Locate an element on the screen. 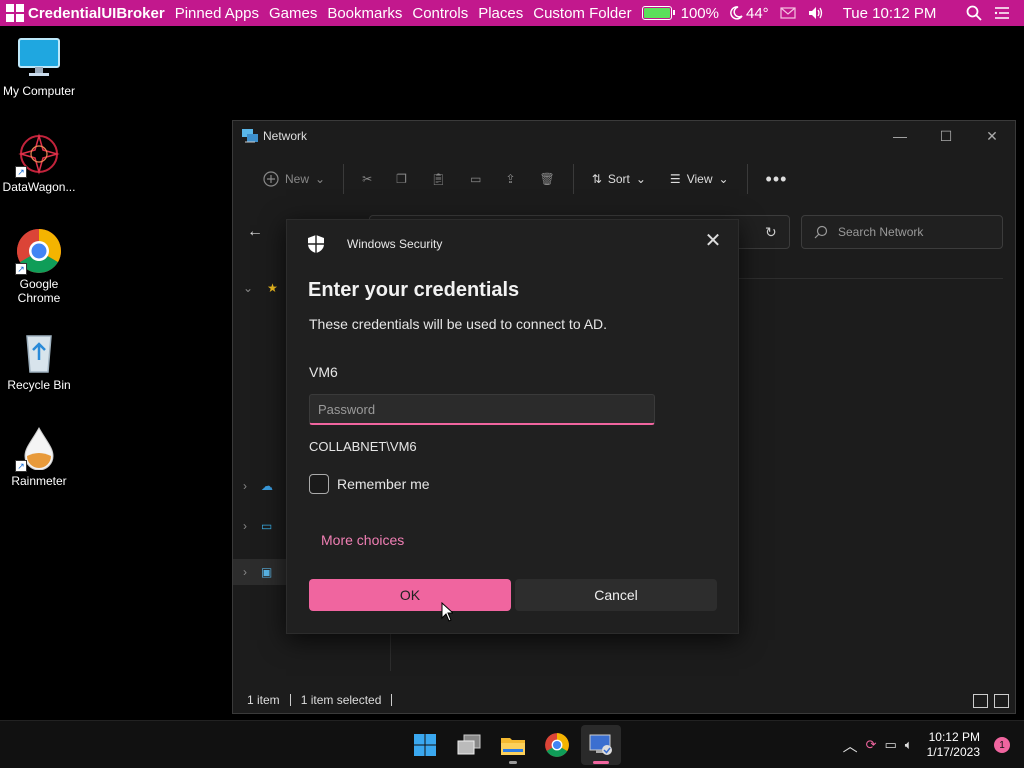 This screenshot has width=1024, height=768. sidebar-item-quick-access: ⌄ ★ is located at coordinates (260, 288).